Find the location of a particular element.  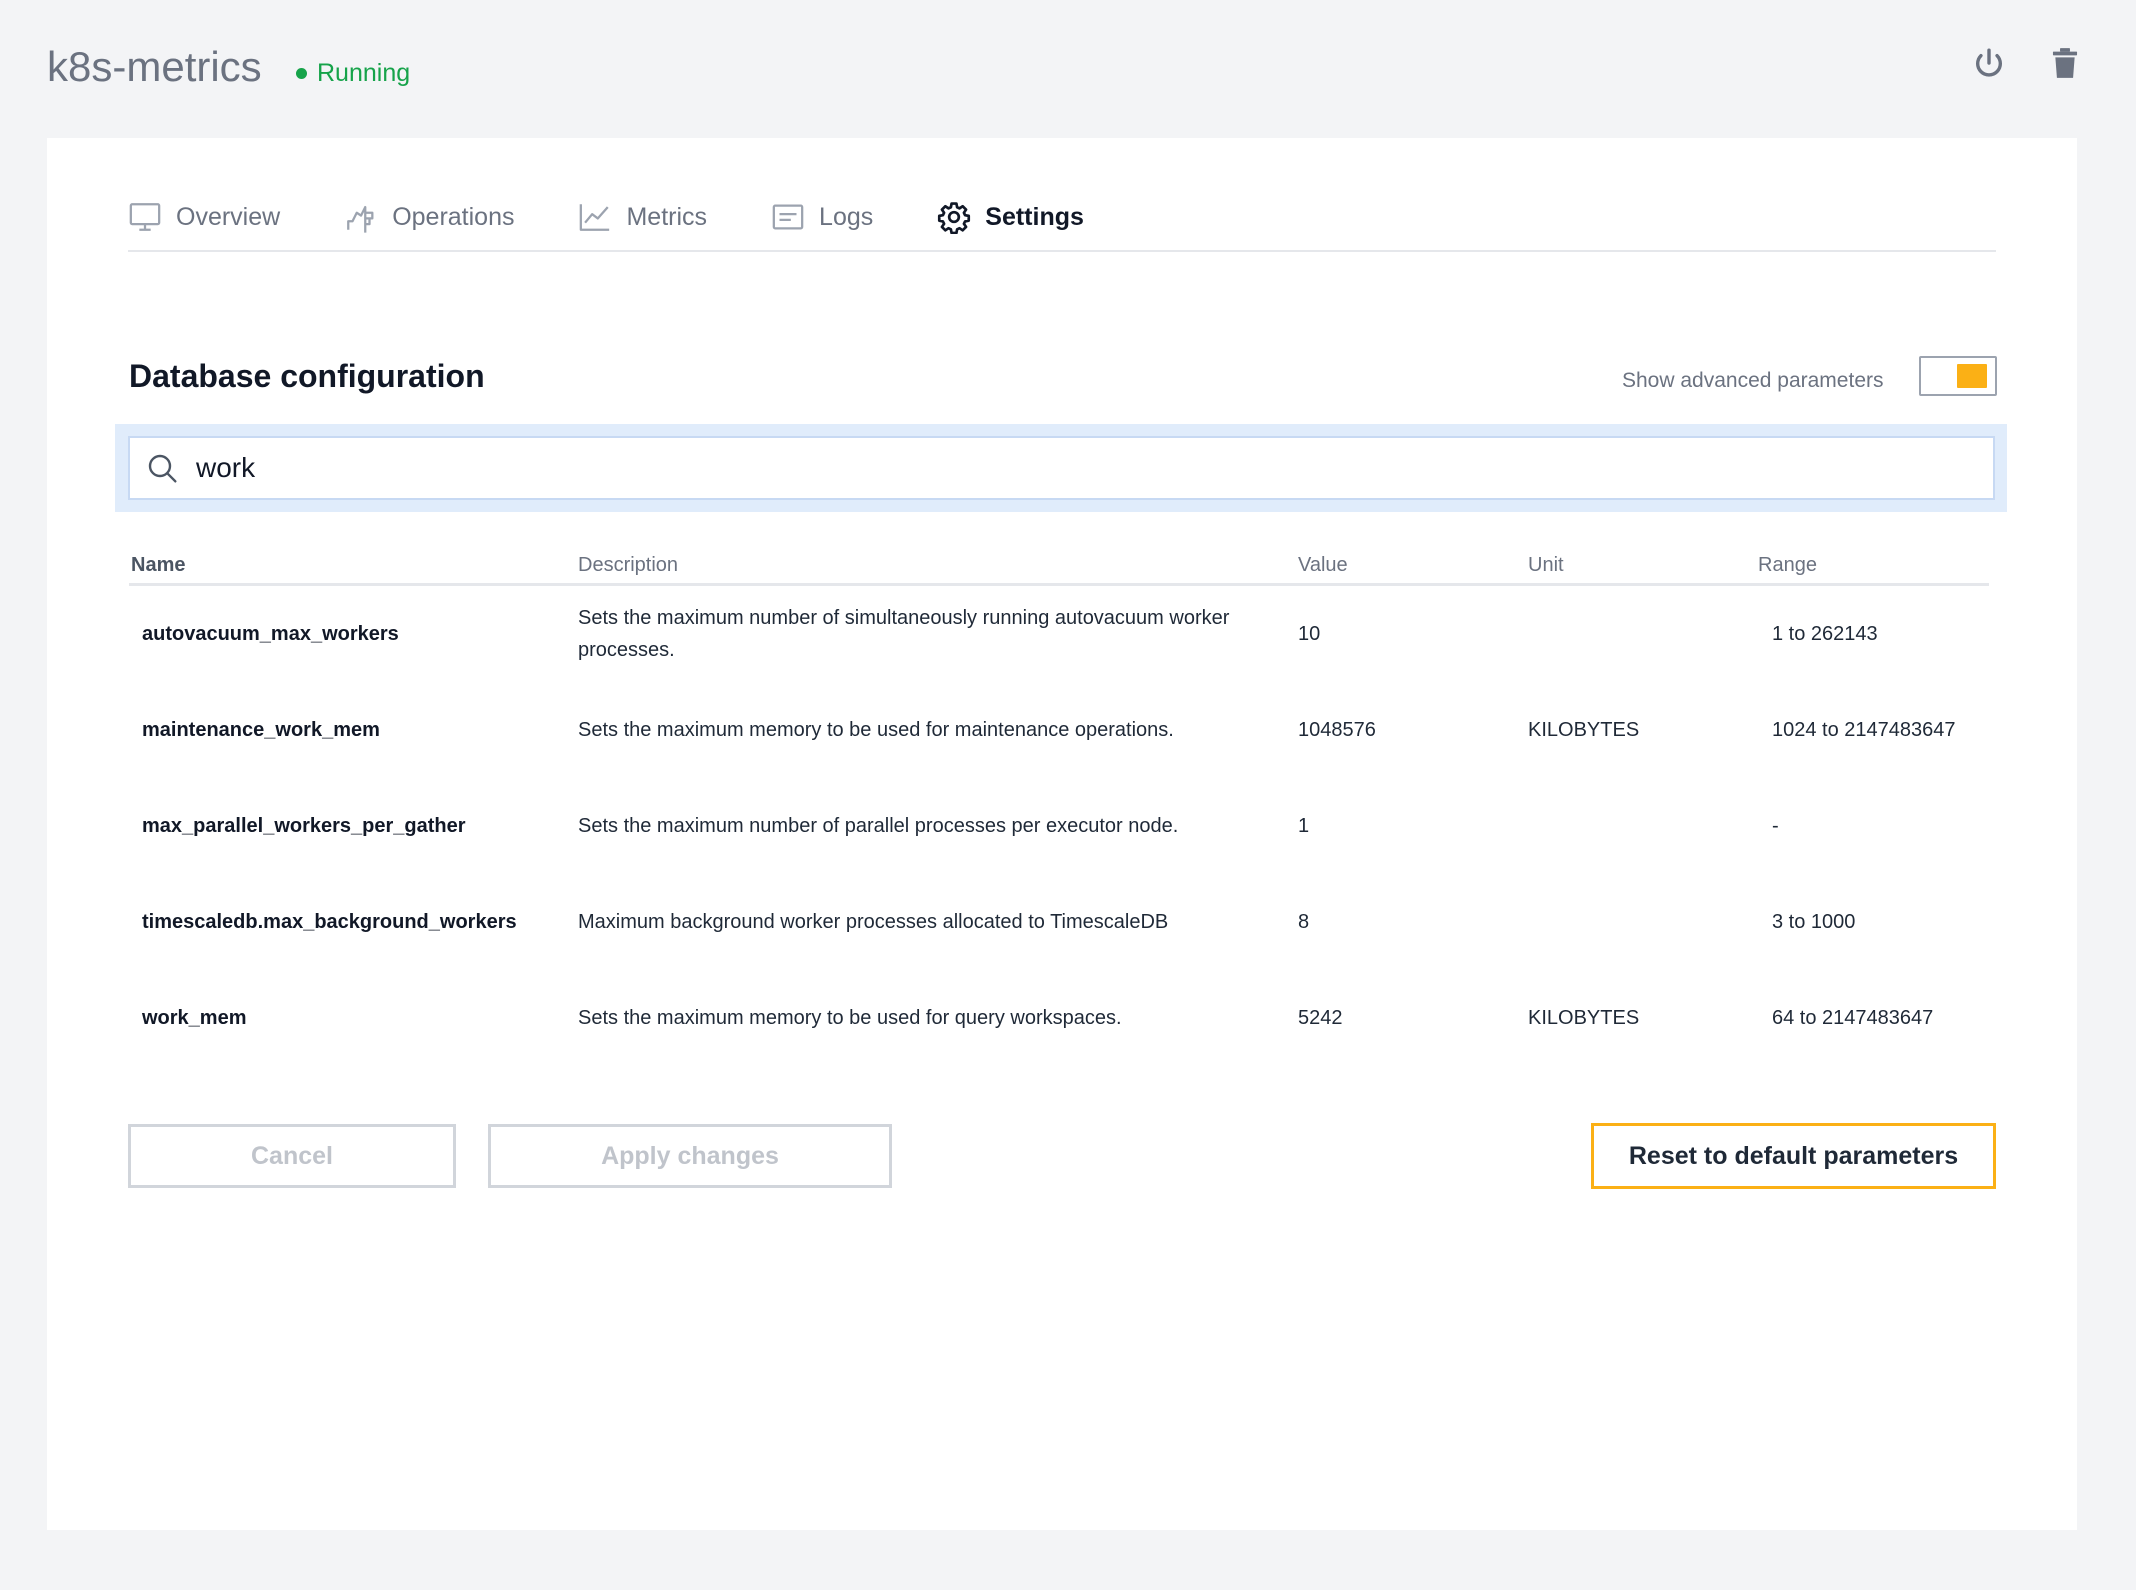

tab-label: Overview is located at coordinates (228, 217).